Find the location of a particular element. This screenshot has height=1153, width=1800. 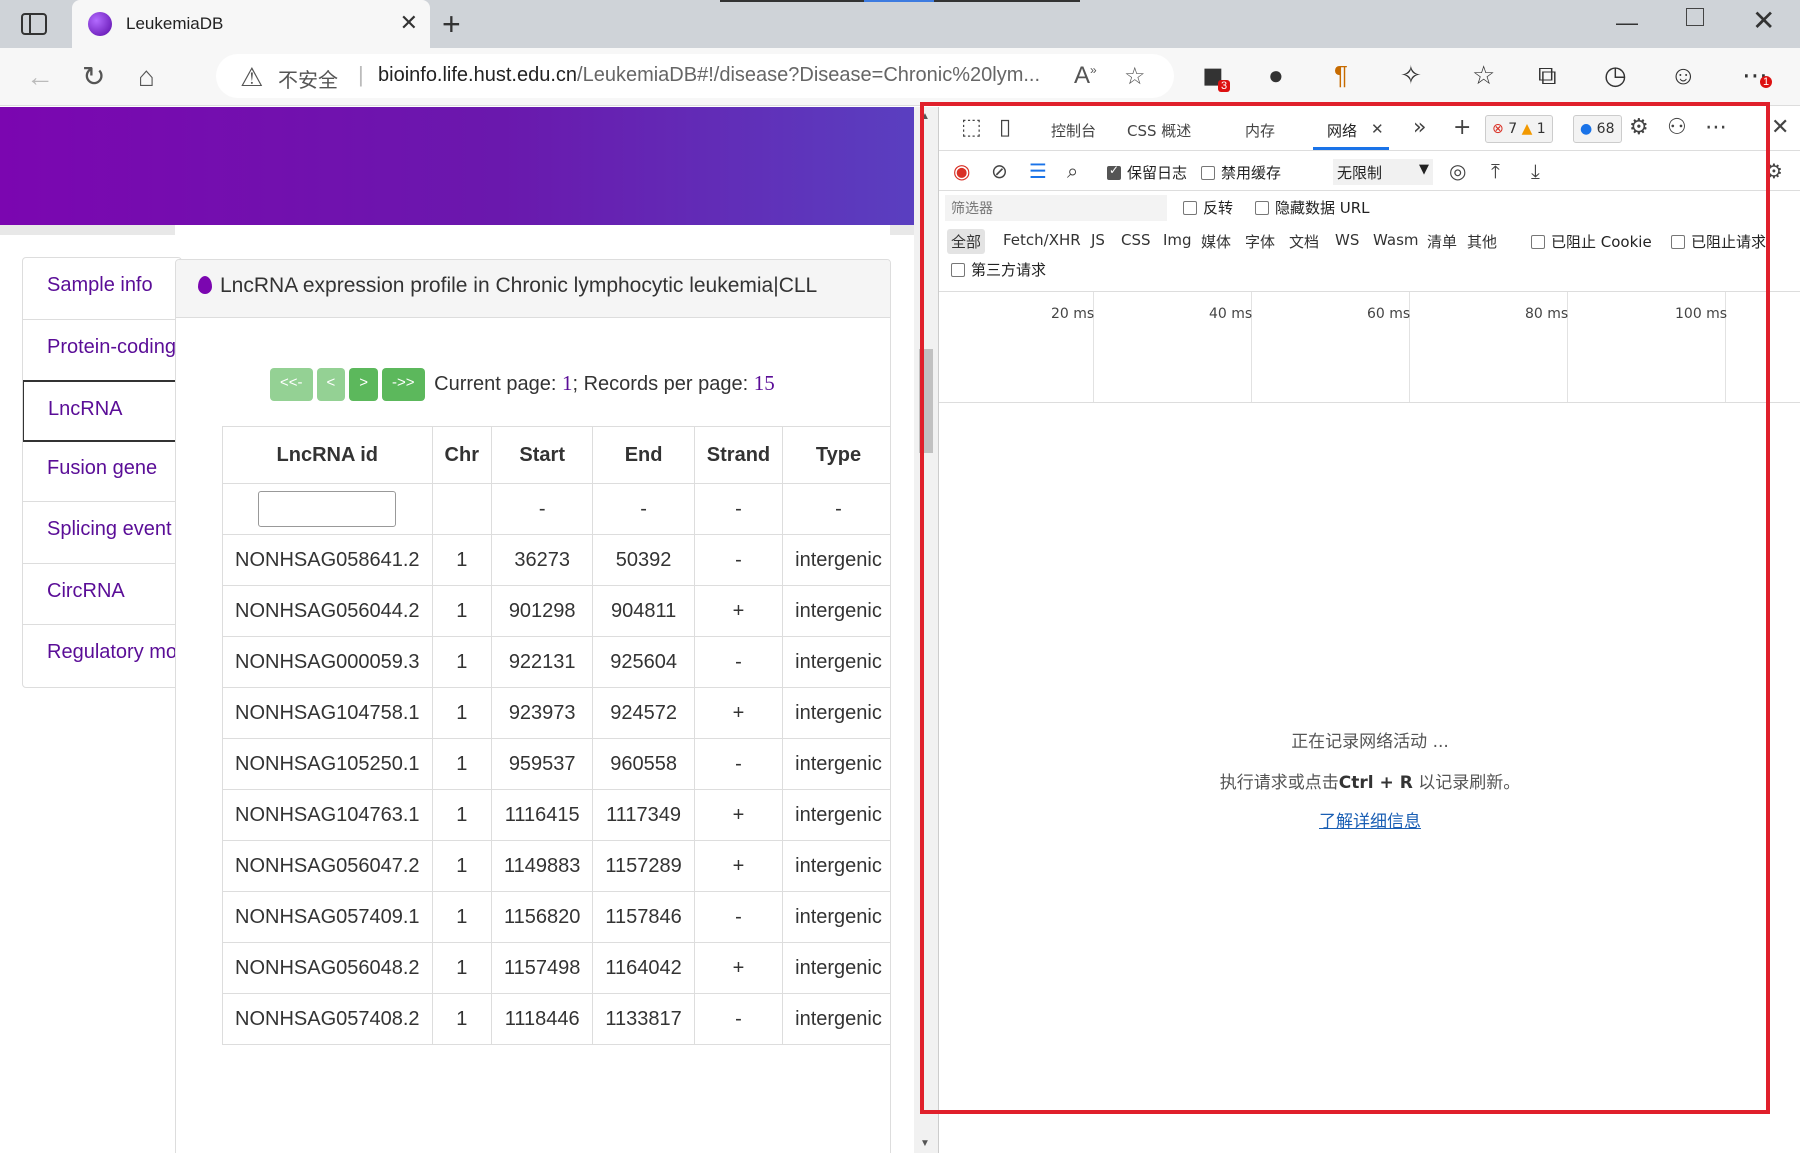

table-cell: NONHSAG057408.2 is located at coordinates (327, 1019).